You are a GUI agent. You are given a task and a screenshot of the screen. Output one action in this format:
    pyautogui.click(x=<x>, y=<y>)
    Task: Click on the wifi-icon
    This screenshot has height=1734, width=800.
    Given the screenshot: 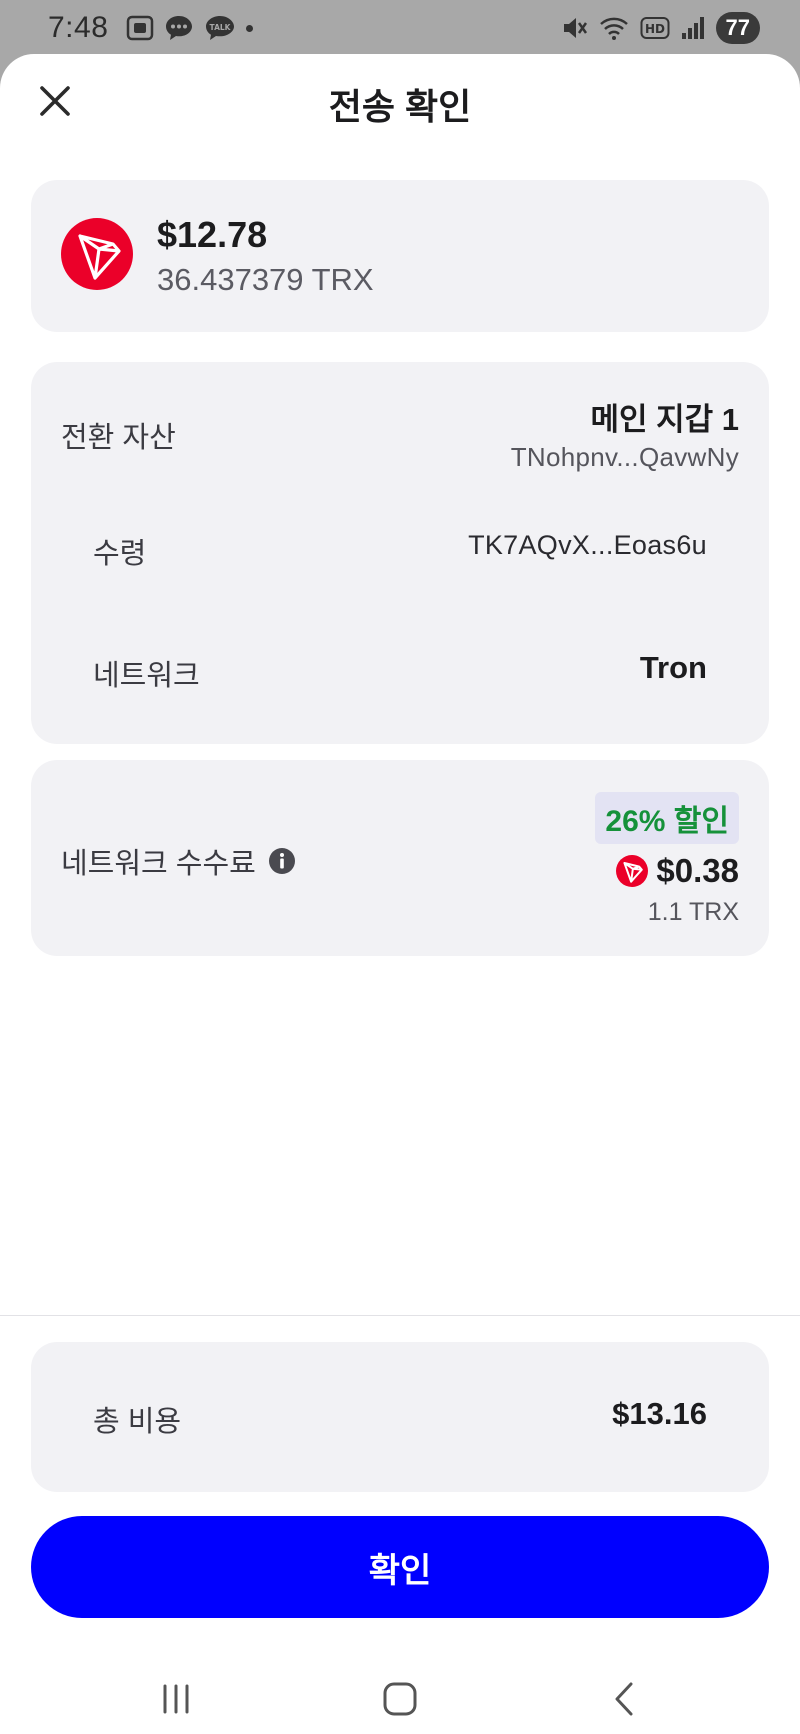 What is the action you would take?
    pyautogui.click(x=614, y=28)
    